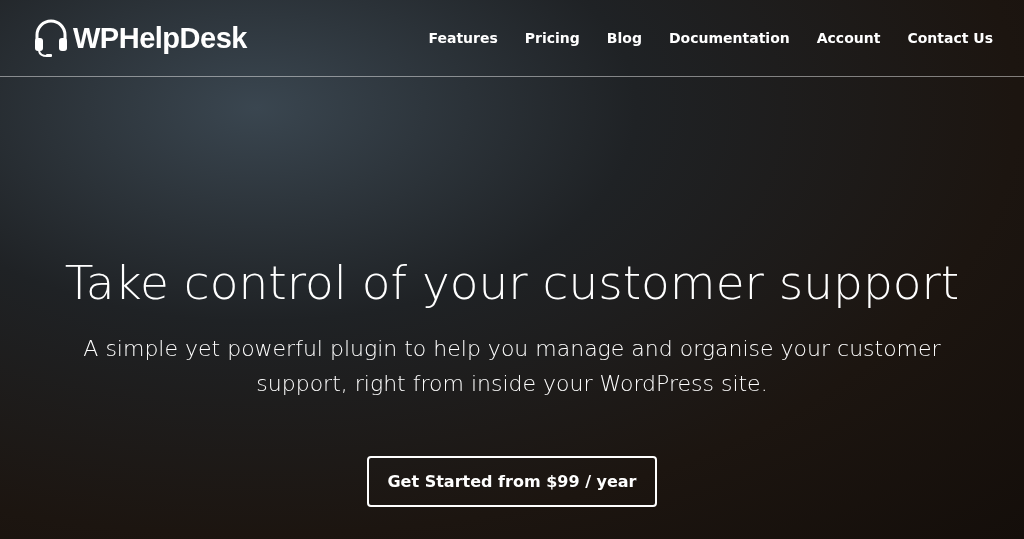 Image resolution: width=1024 pixels, height=539 pixels. What do you see at coordinates (512, 481) in the screenshot?
I see `get-started-button: Get Started from $99 / year` at bounding box center [512, 481].